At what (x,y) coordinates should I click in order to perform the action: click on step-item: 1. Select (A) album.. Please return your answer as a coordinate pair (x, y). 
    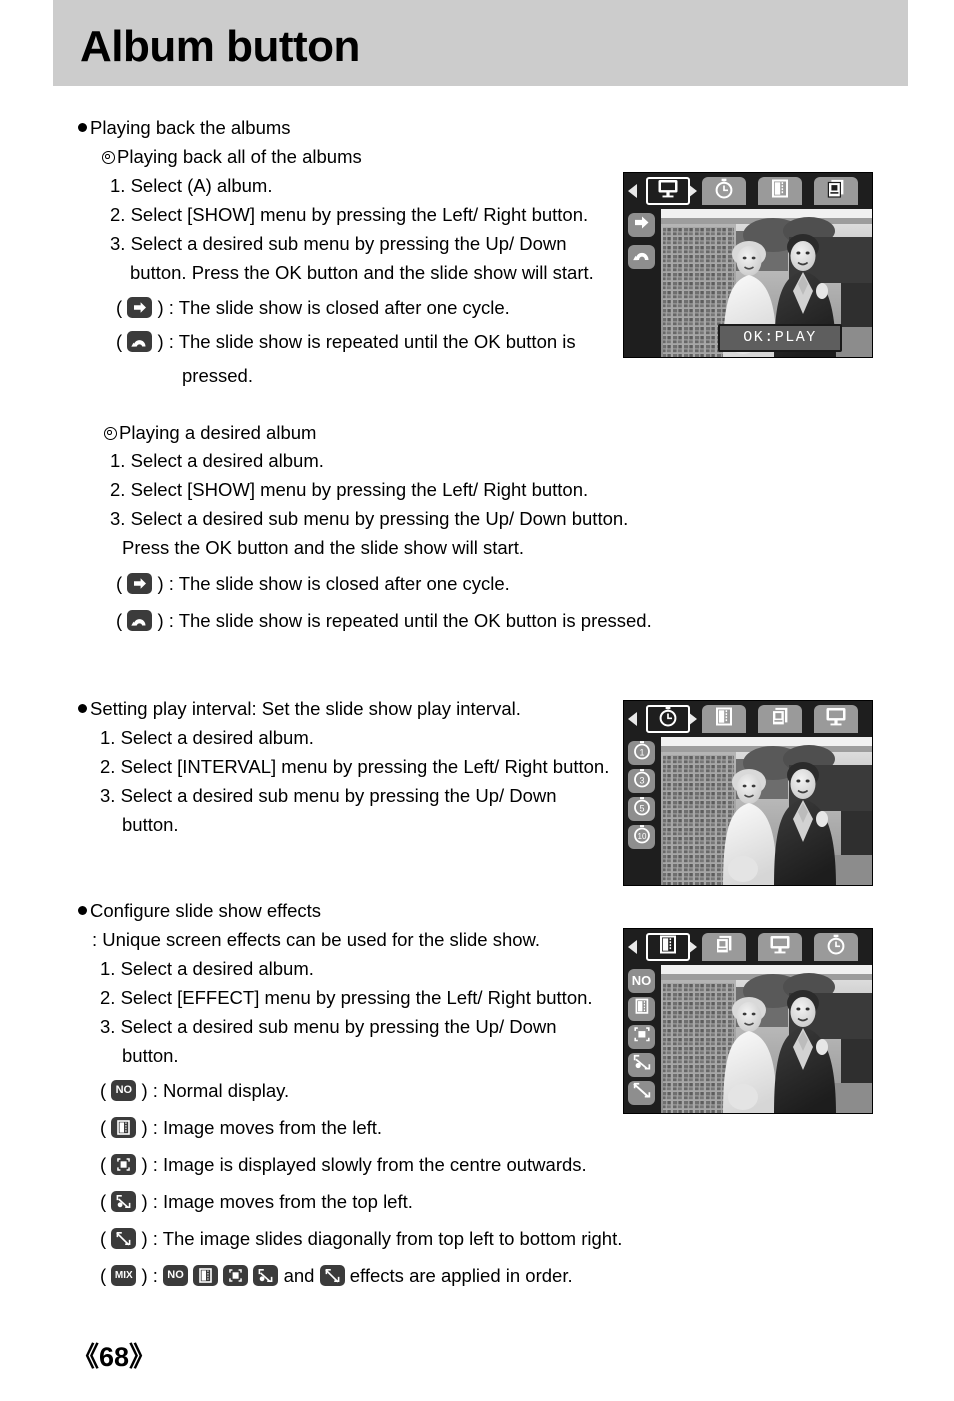
    Looking at the image, I should click on (191, 185).